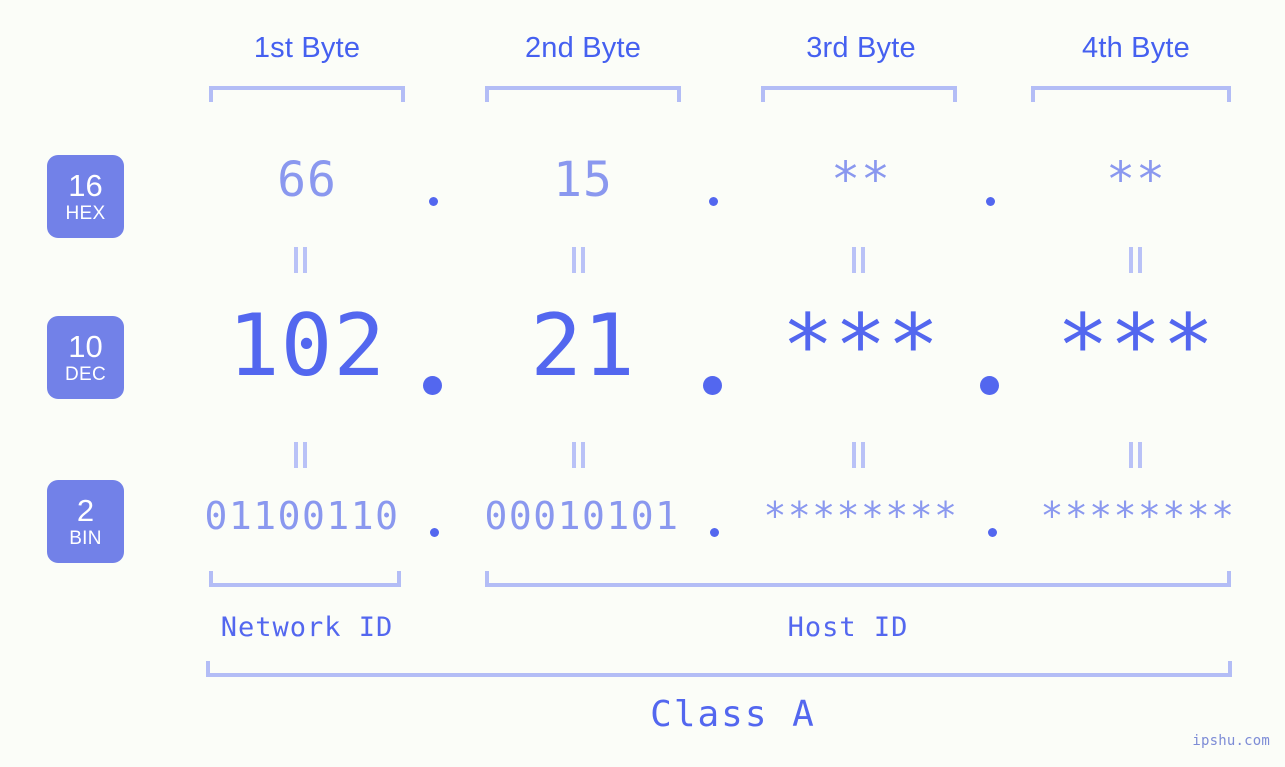  I want to click on hex-byte-2: 15, so click(583, 180).